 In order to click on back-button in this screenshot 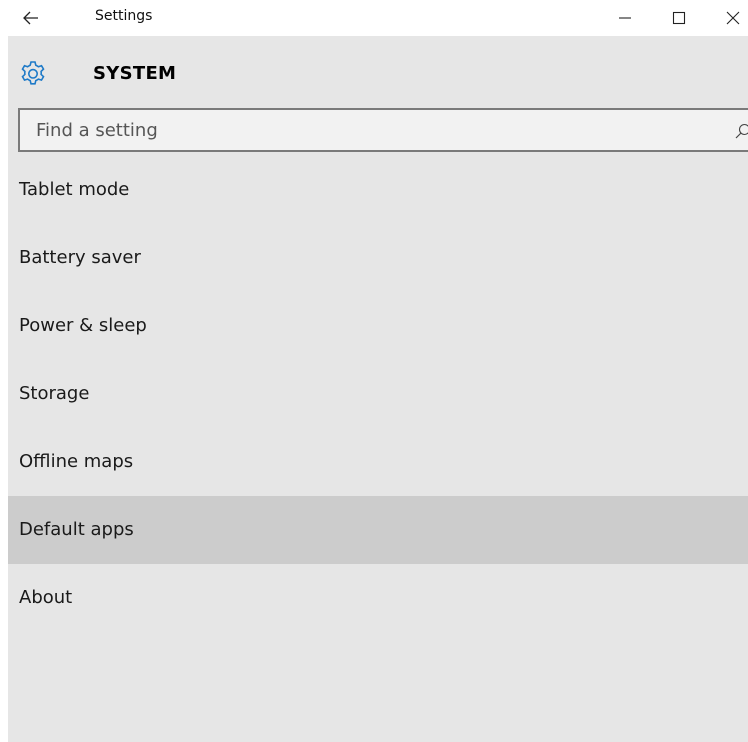, I will do `click(31, 20)`.